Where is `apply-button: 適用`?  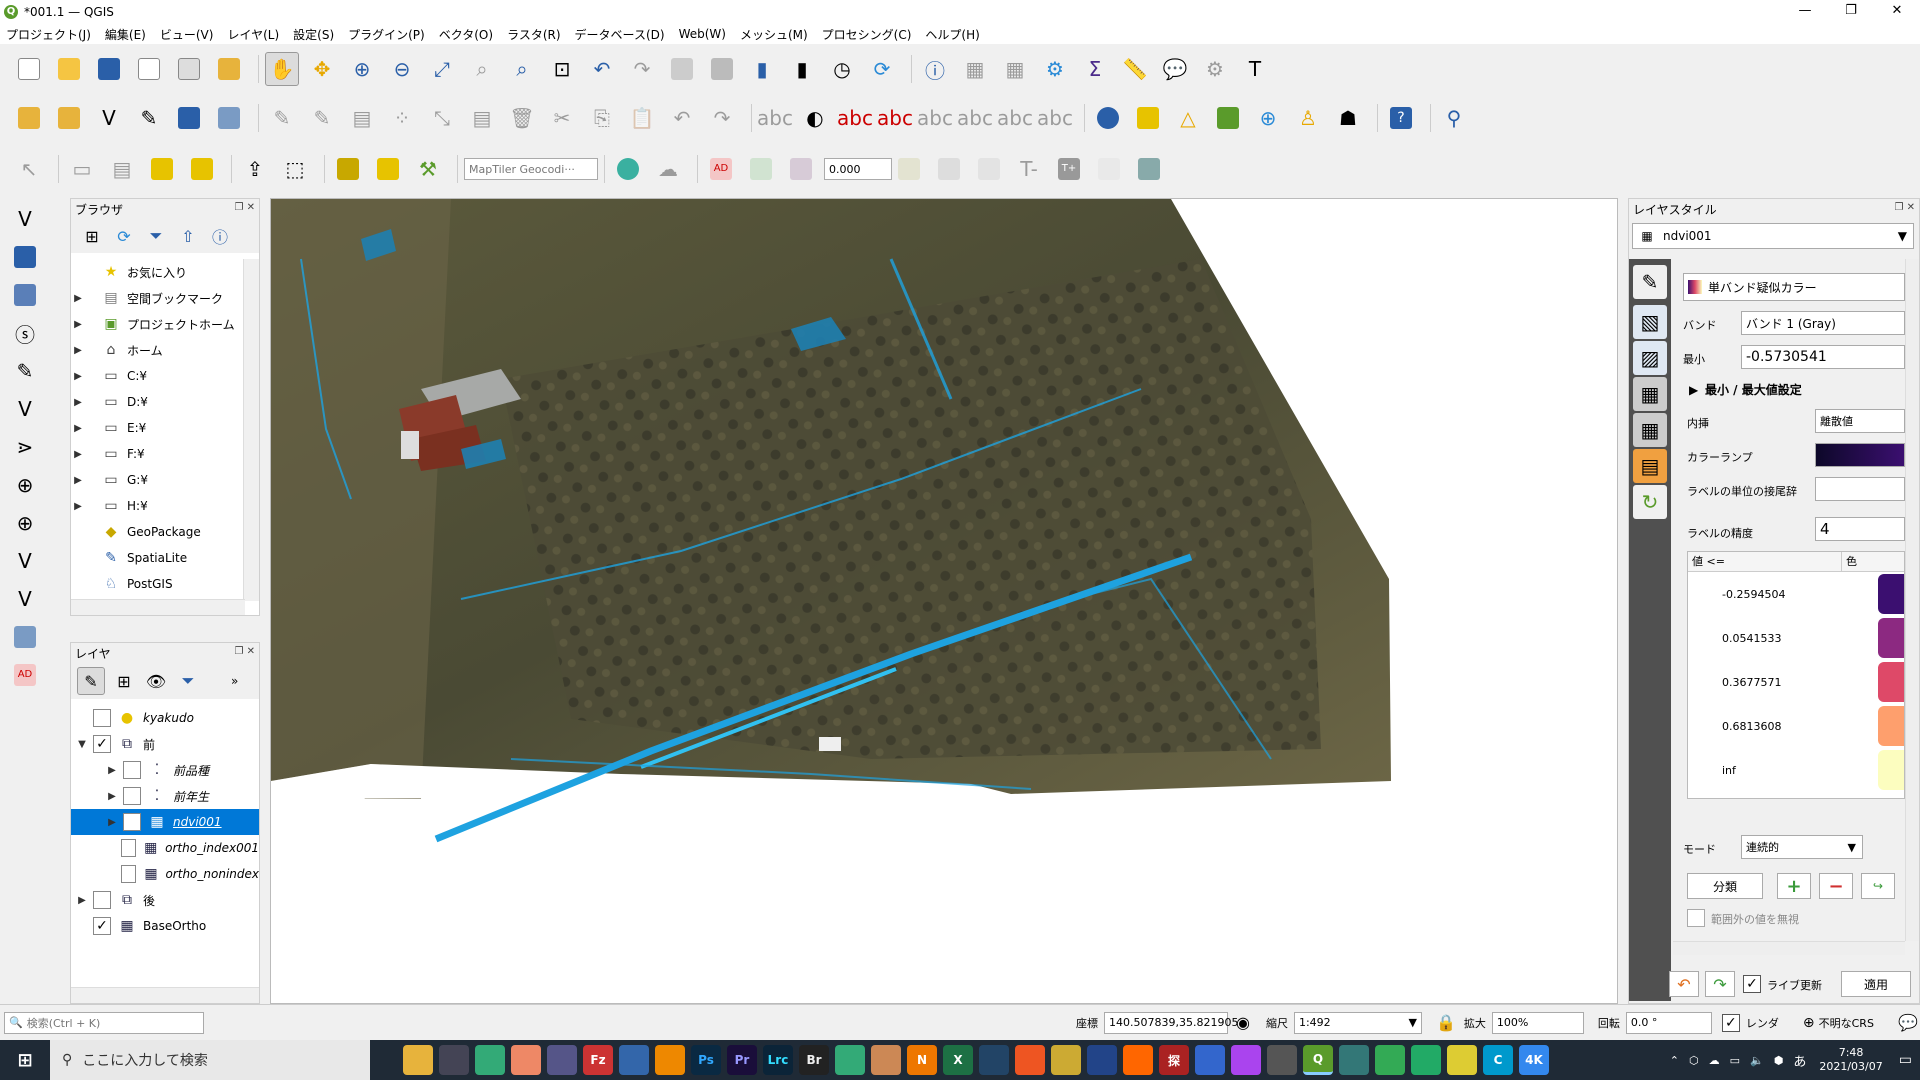 apply-button: 適用 is located at coordinates (1876, 984).